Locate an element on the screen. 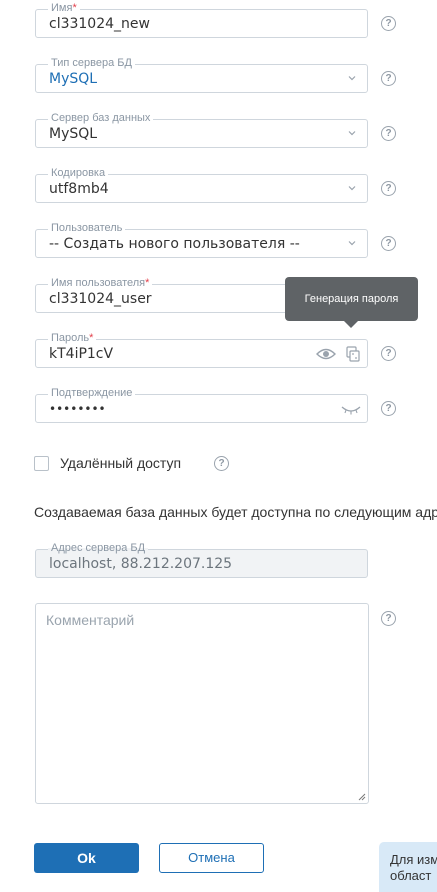 This screenshot has width=437, height=892. db-server-value: MySQL is located at coordinates (73, 134).